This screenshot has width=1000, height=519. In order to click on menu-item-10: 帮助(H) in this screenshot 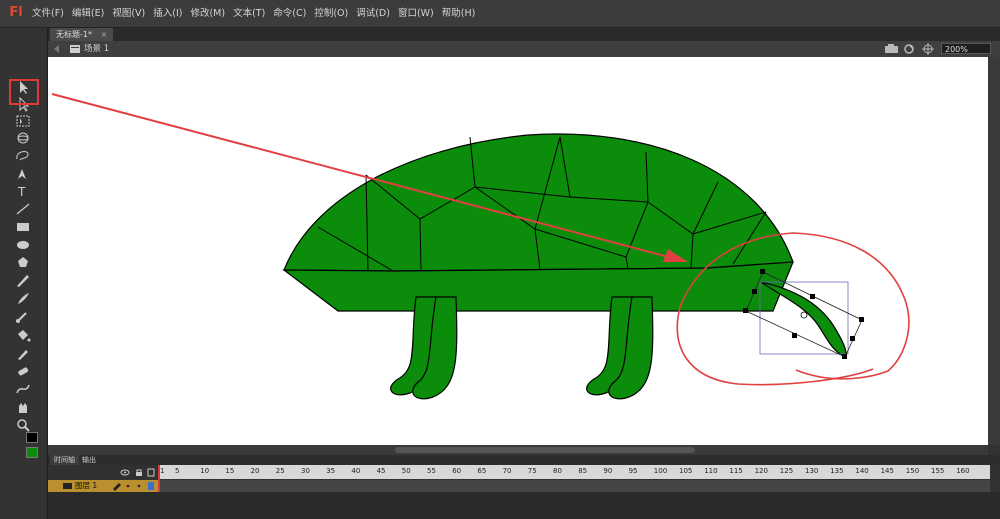, I will do `click(459, 13)`.